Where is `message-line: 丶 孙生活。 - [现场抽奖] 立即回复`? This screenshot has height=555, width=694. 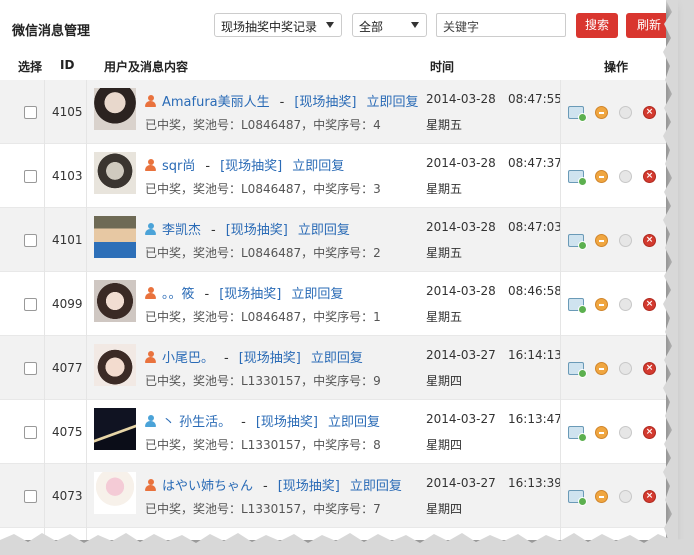
message-line: 丶 孙生活。 - [现场抽奖] 立即回复 is located at coordinates (262, 420).